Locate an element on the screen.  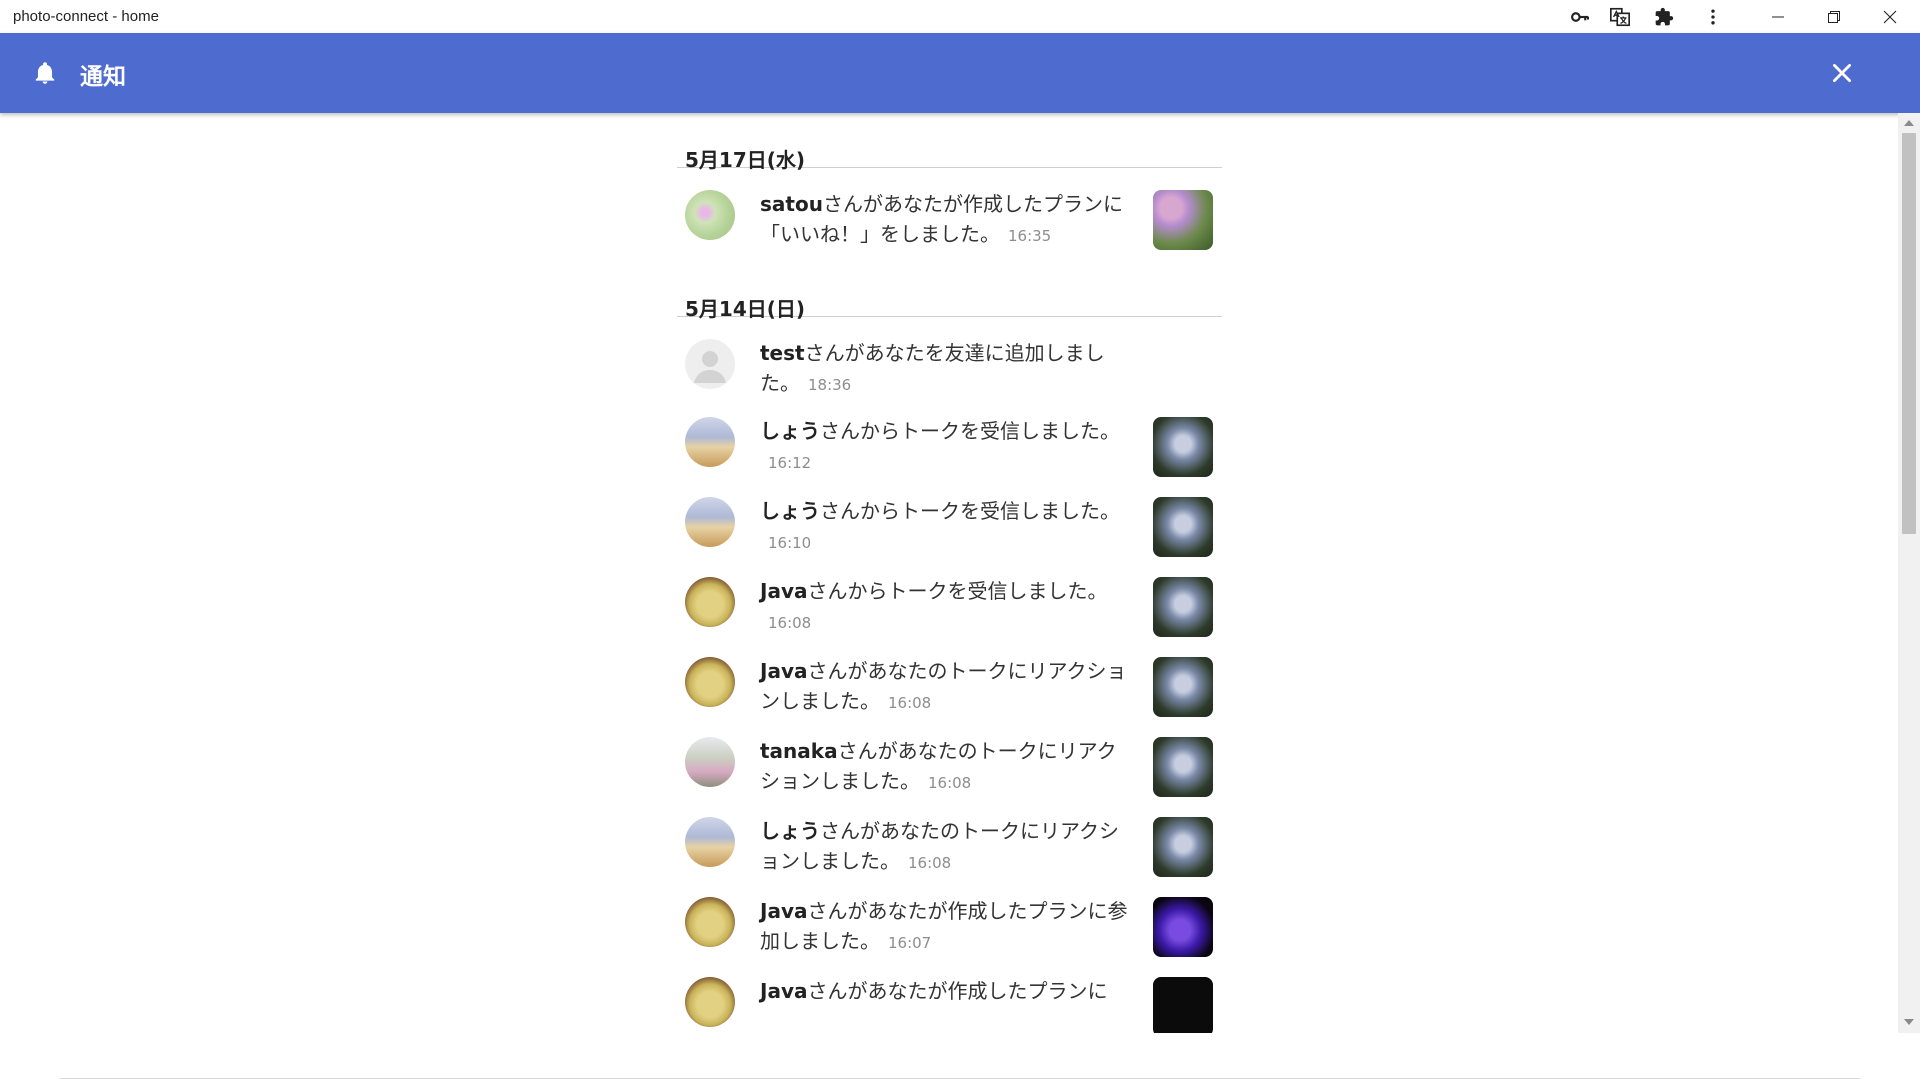
notification-text: さんがあなたが作成したプランに is located at coordinates (957, 991).